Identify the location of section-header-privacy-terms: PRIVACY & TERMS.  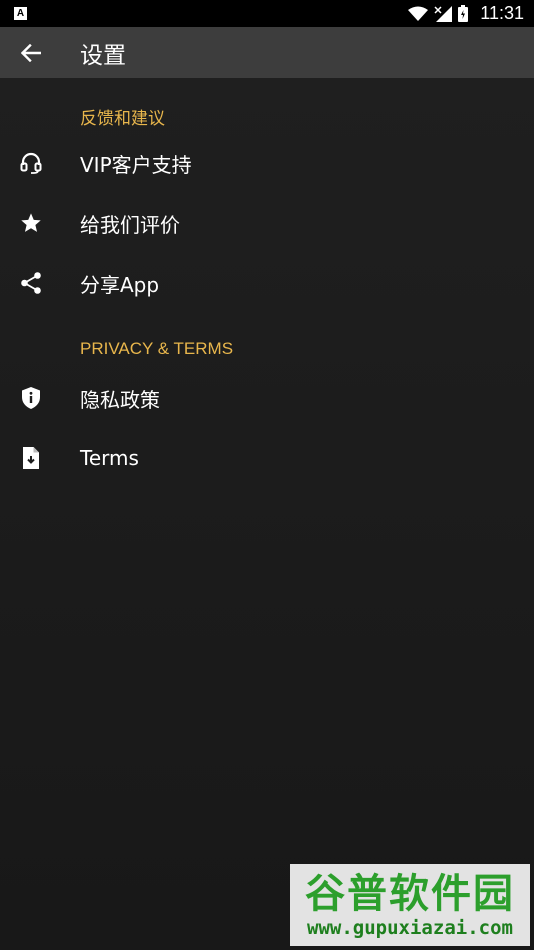
(157, 348).